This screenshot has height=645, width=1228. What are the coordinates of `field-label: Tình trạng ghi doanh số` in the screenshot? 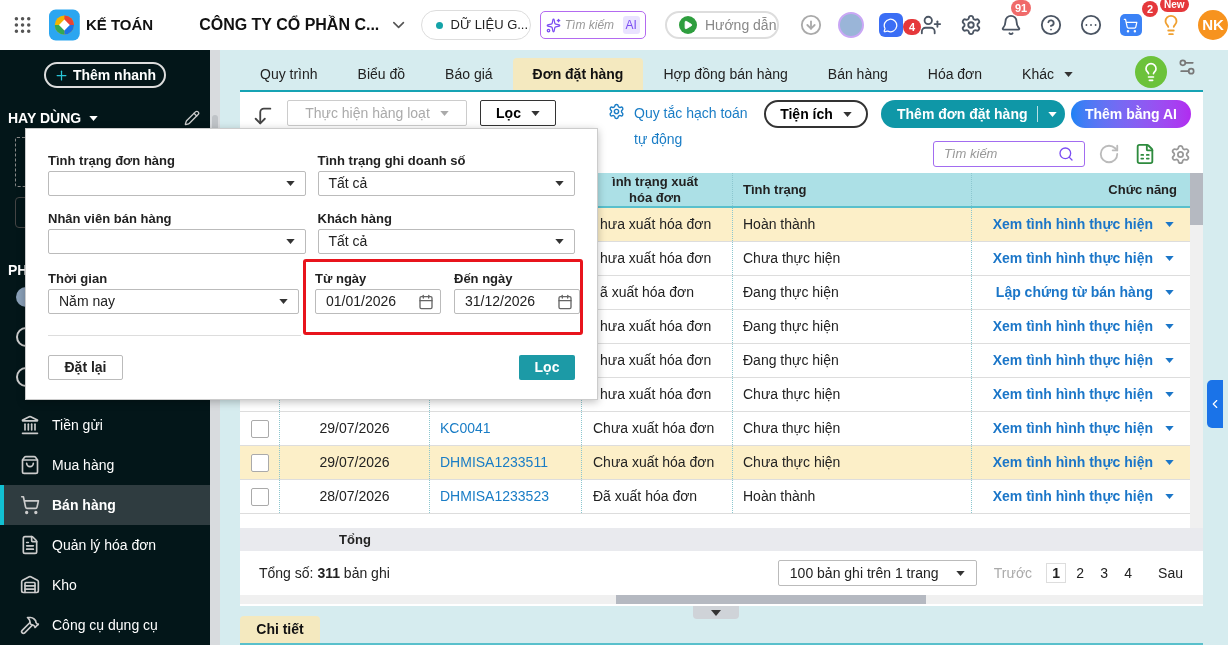 It's located at (392, 160).